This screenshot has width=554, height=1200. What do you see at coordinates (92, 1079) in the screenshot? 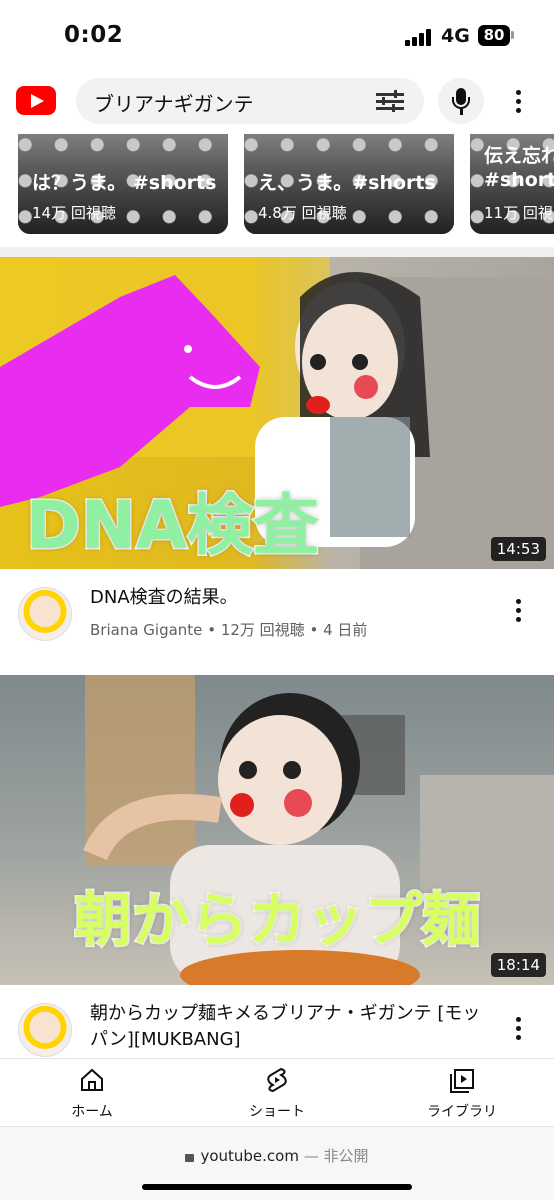
I see `home-icon` at bounding box center [92, 1079].